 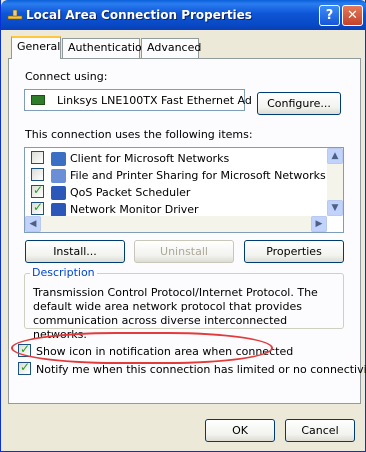 What do you see at coordinates (36, 47) in the screenshot?
I see `tab-general: General` at bounding box center [36, 47].